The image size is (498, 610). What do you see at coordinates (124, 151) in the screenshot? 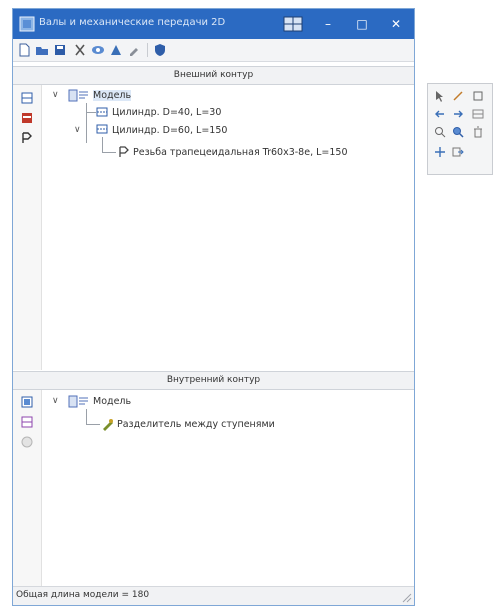
I see `thread-icon` at bounding box center [124, 151].